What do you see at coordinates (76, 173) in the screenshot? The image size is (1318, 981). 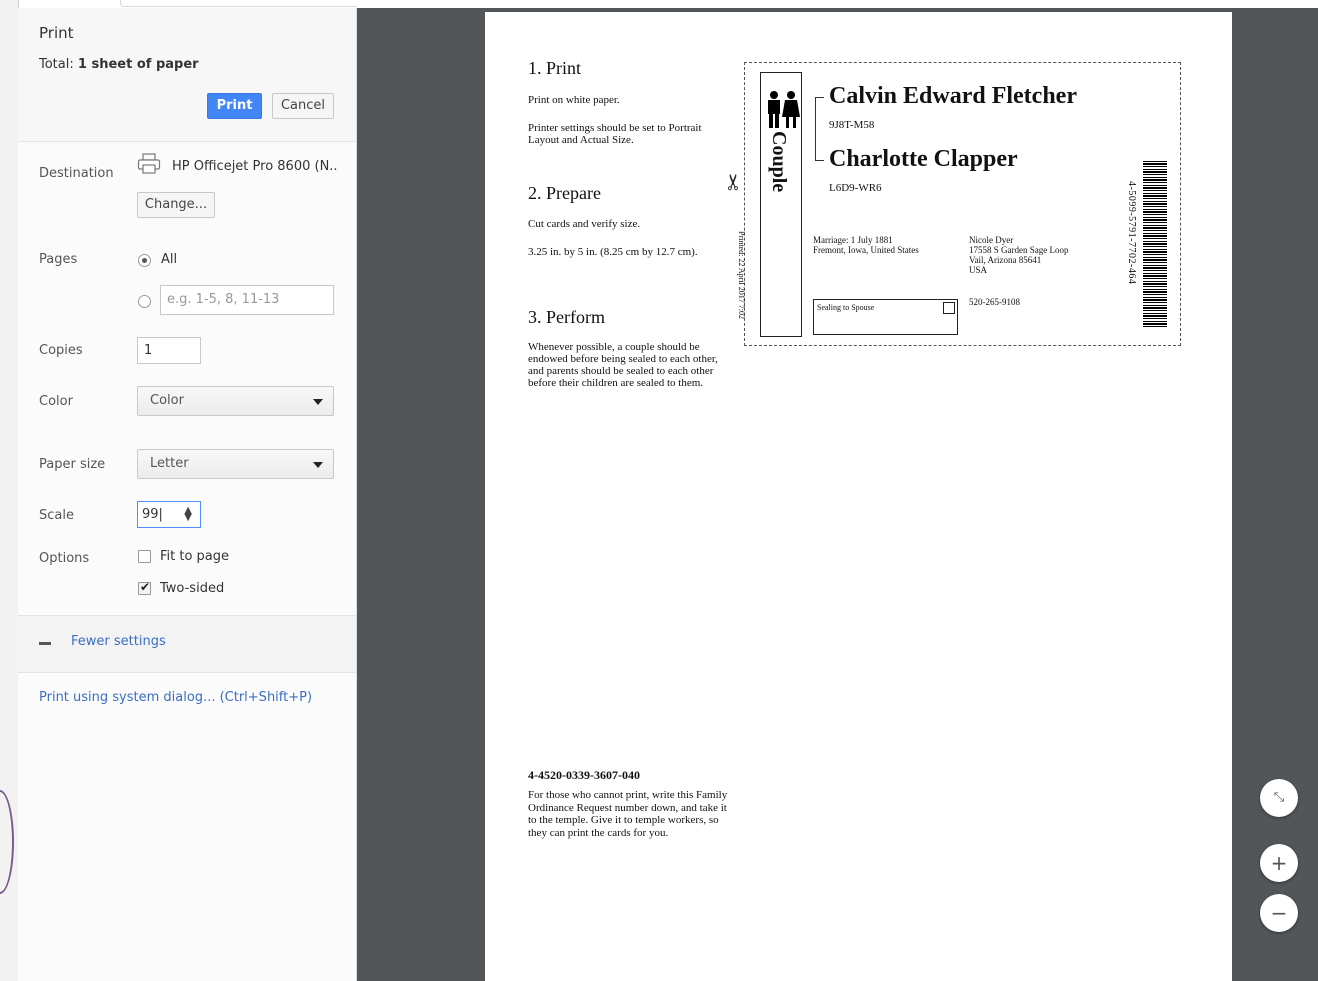 I see `destination-label: Destination` at bounding box center [76, 173].